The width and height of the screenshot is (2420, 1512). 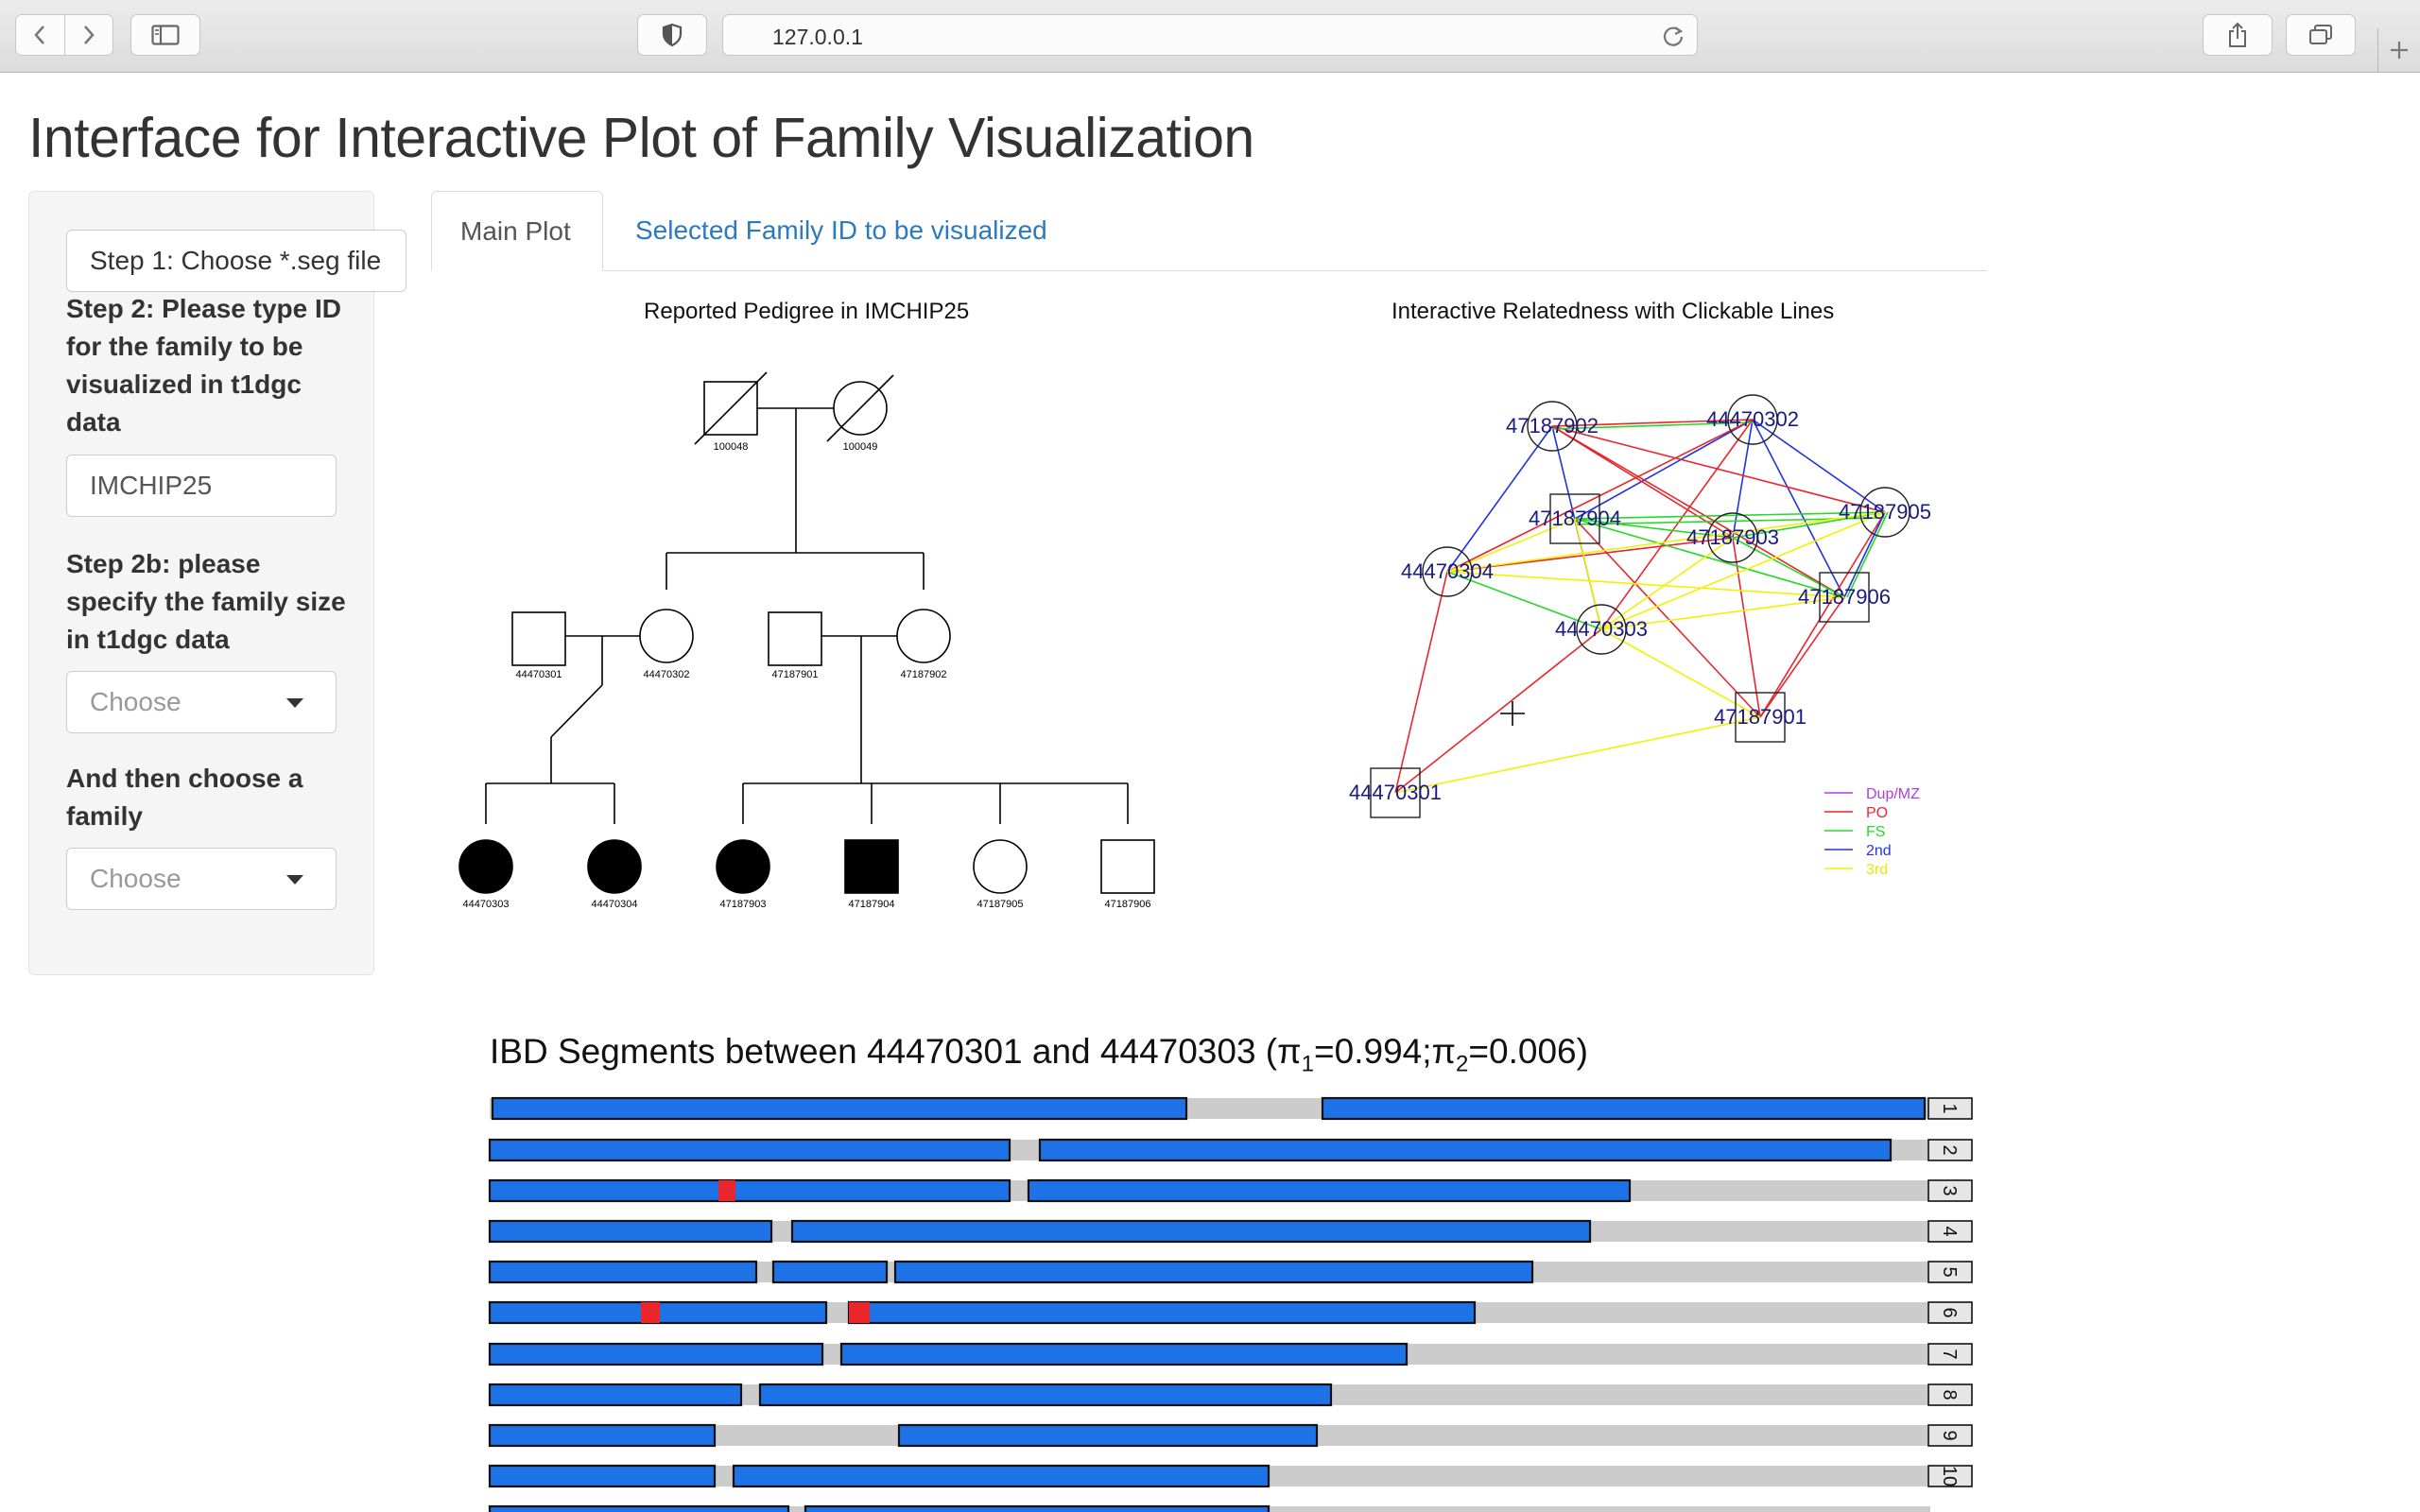 What do you see at coordinates (1128, 904) in the screenshot?
I see `pedigree-label-47187906: 47187906` at bounding box center [1128, 904].